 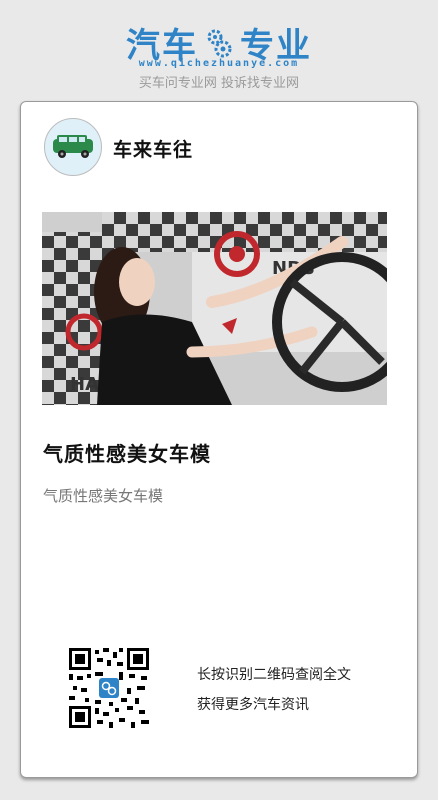 I want to click on qr-cta-line1: 长按识别二维码查阅全文, so click(x=274, y=675).